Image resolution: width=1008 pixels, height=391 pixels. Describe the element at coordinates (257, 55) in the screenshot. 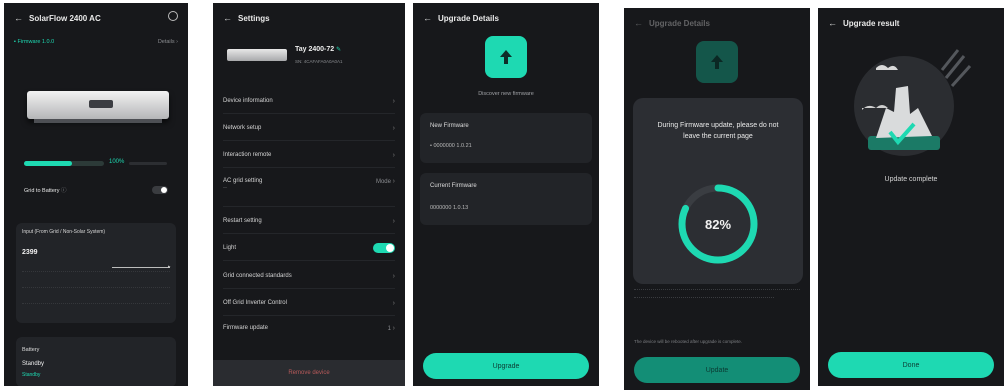

I see `device-thumbnail` at that location.